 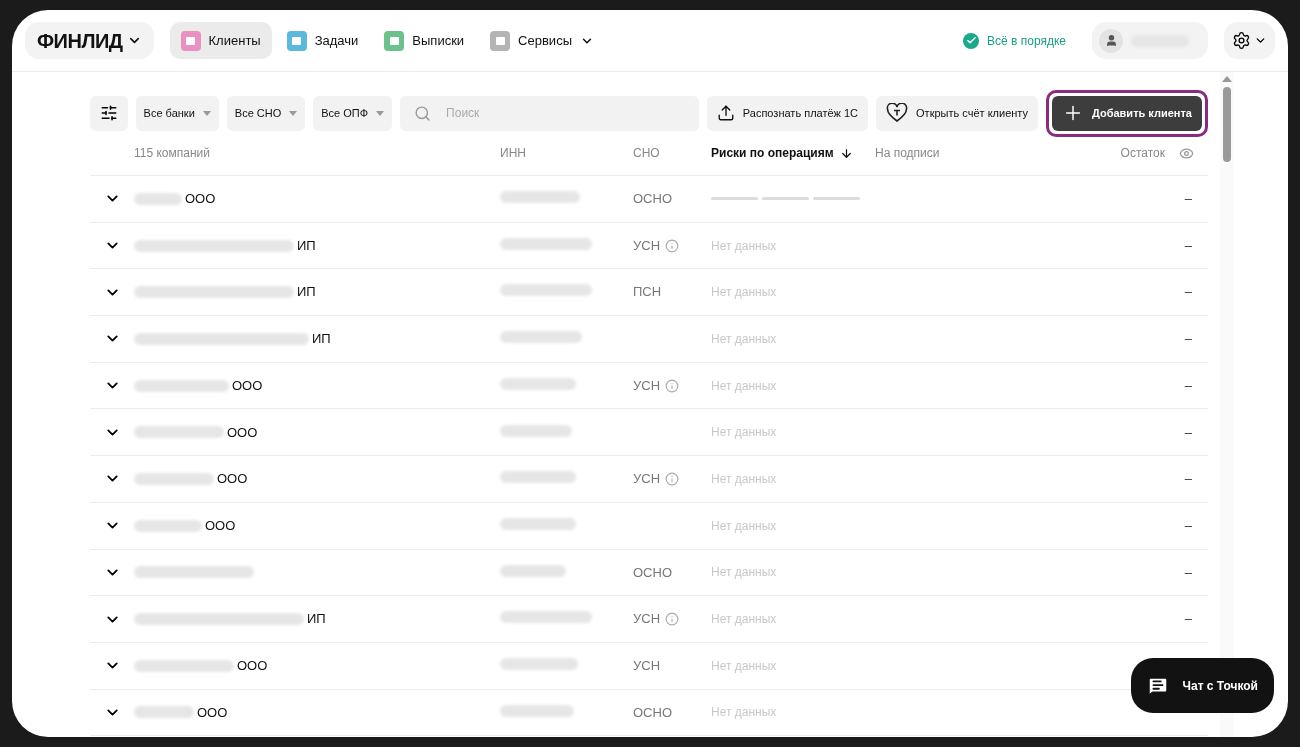 What do you see at coordinates (322, 40) in the screenshot?
I see `nav-tab: Задачи` at bounding box center [322, 40].